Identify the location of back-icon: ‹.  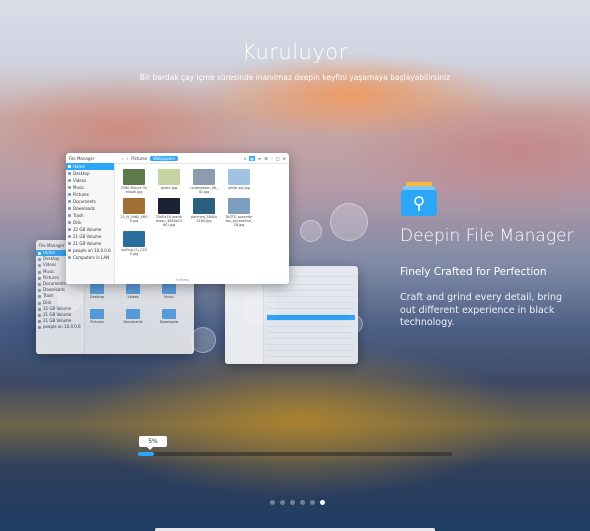
(123, 158).